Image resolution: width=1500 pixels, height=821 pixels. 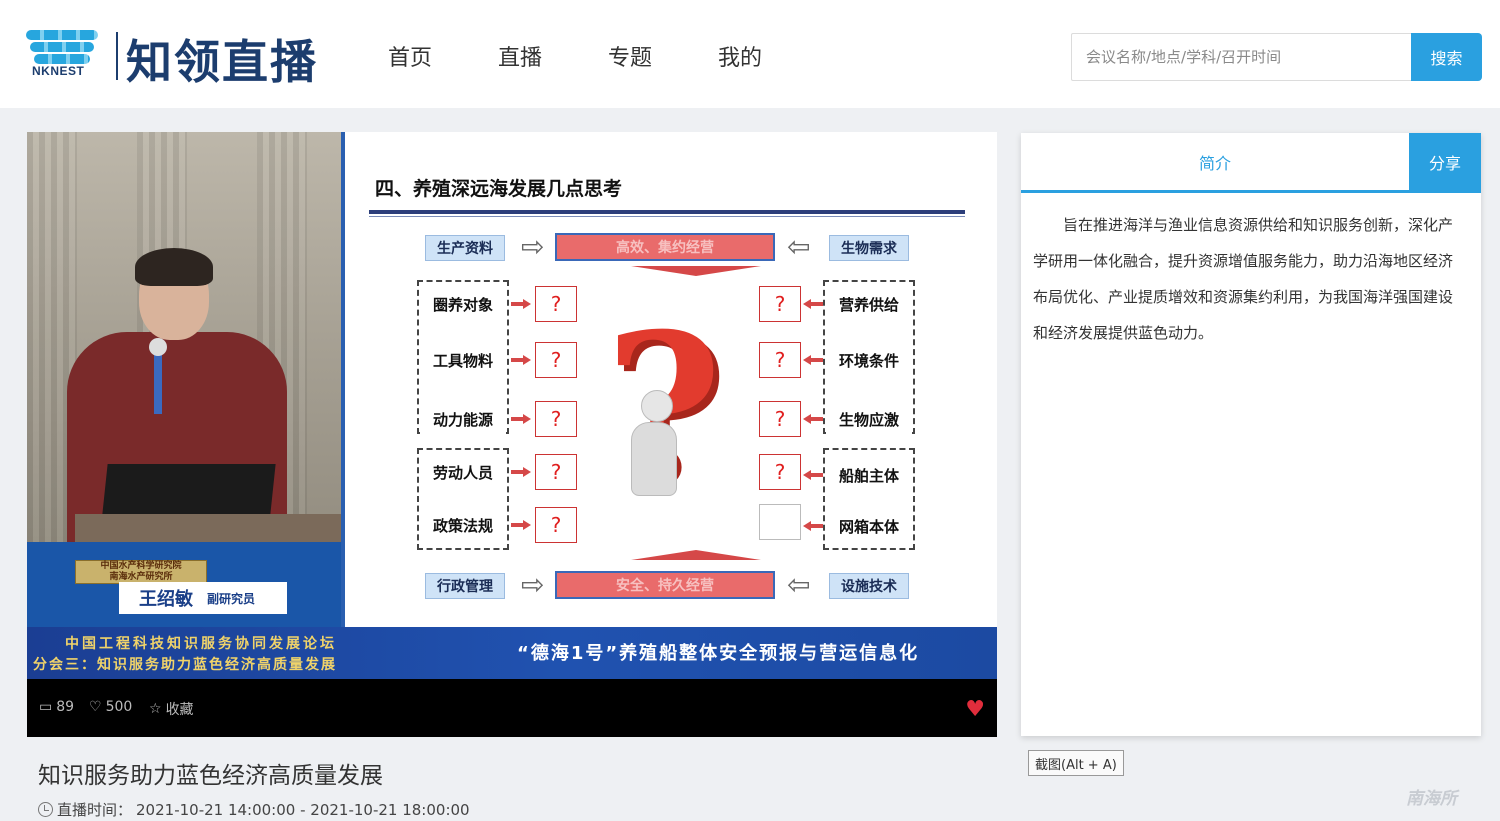 What do you see at coordinates (95, 707) in the screenshot?
I see `heart-outline-icon: ♡` at bounding box center [95, 707].